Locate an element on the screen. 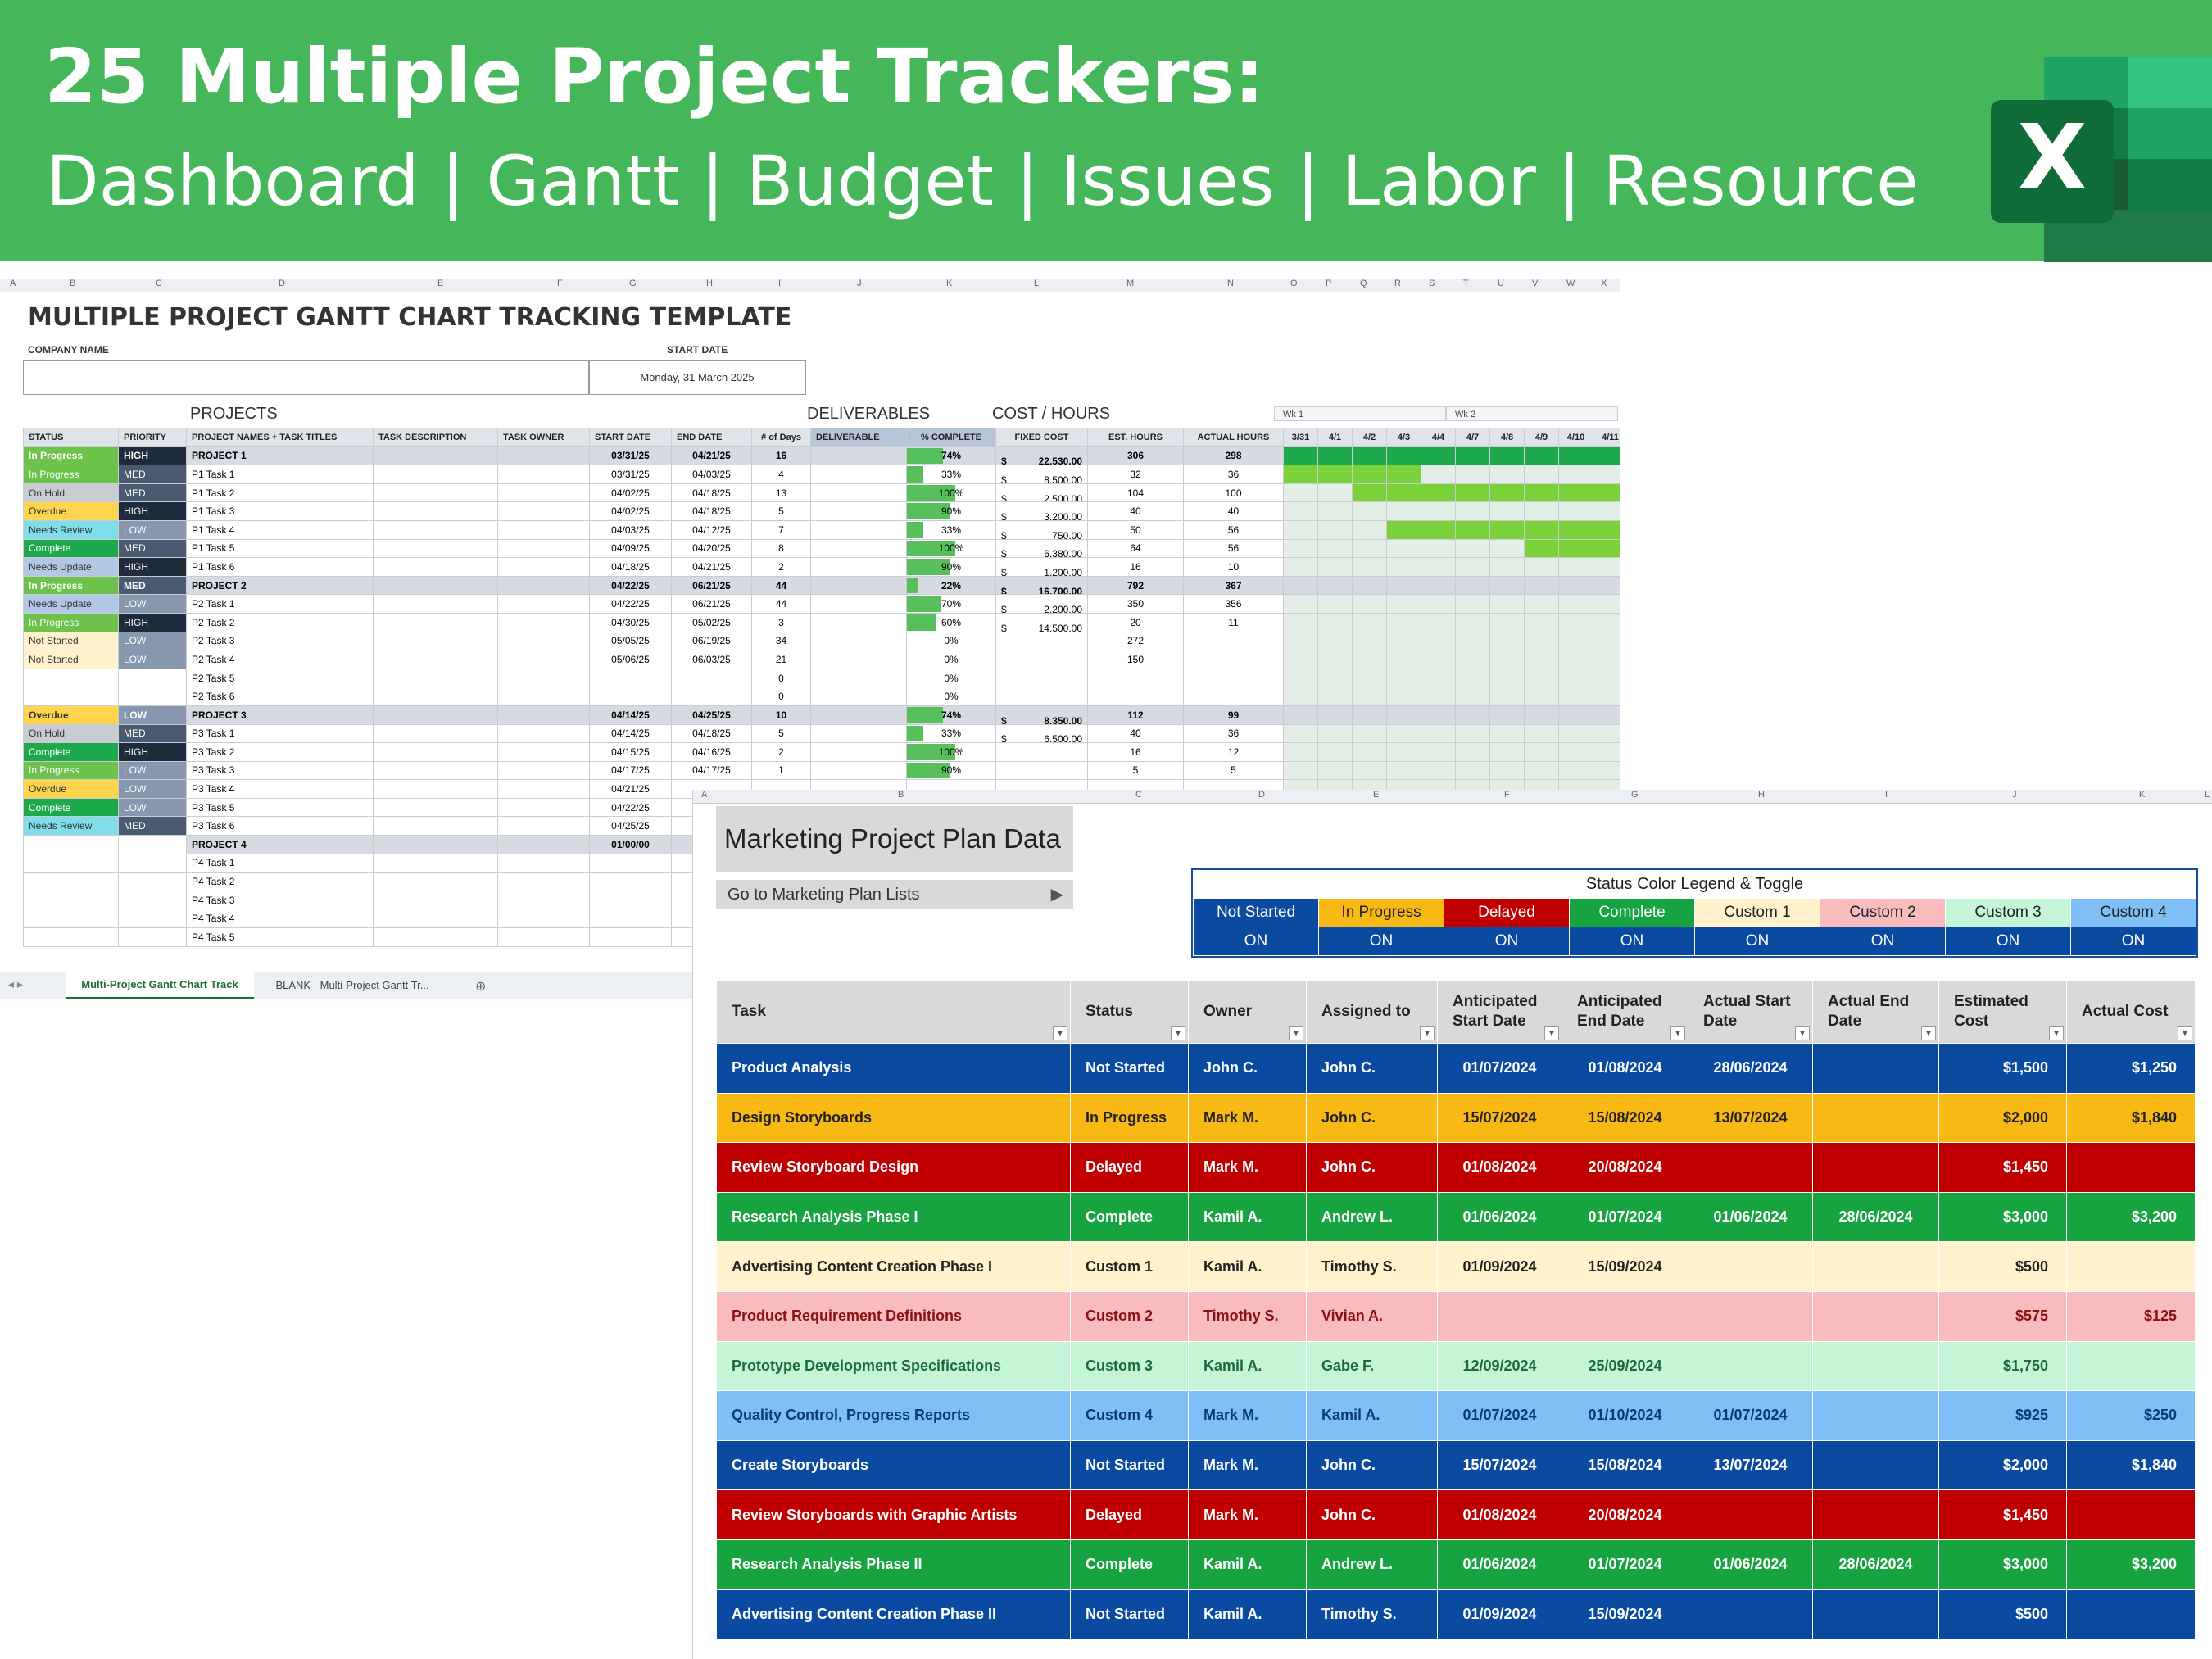  start-date-cell: 04/15/25 is located at coordinates (630, 752).